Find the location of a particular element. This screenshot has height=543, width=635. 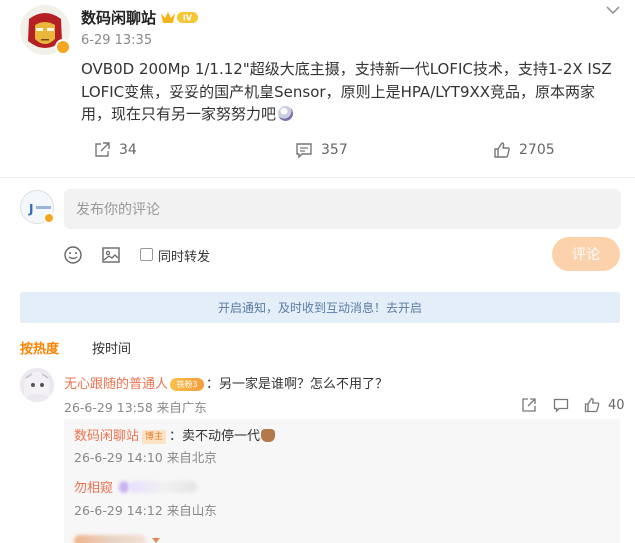

like-count: 2705 is located at coordinates (537, 150).